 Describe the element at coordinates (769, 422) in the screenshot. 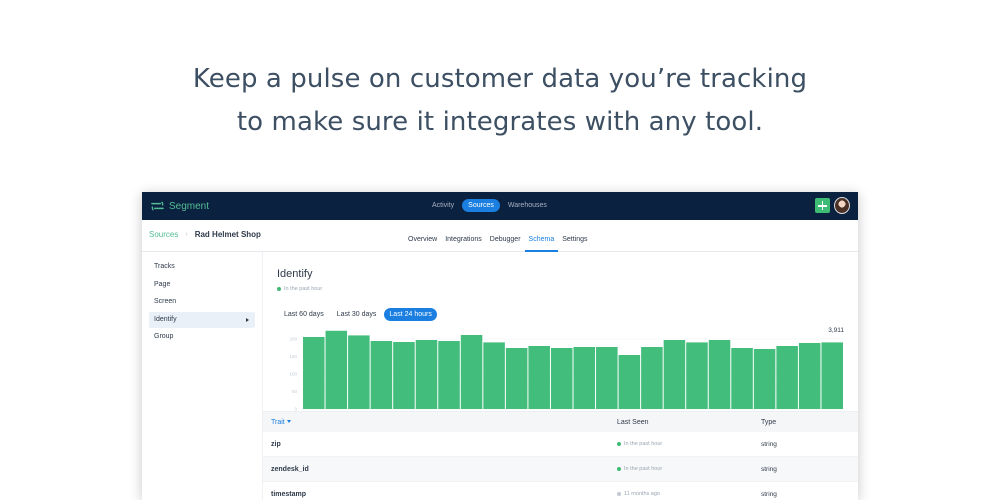

I see `header-type: Type` at that location.